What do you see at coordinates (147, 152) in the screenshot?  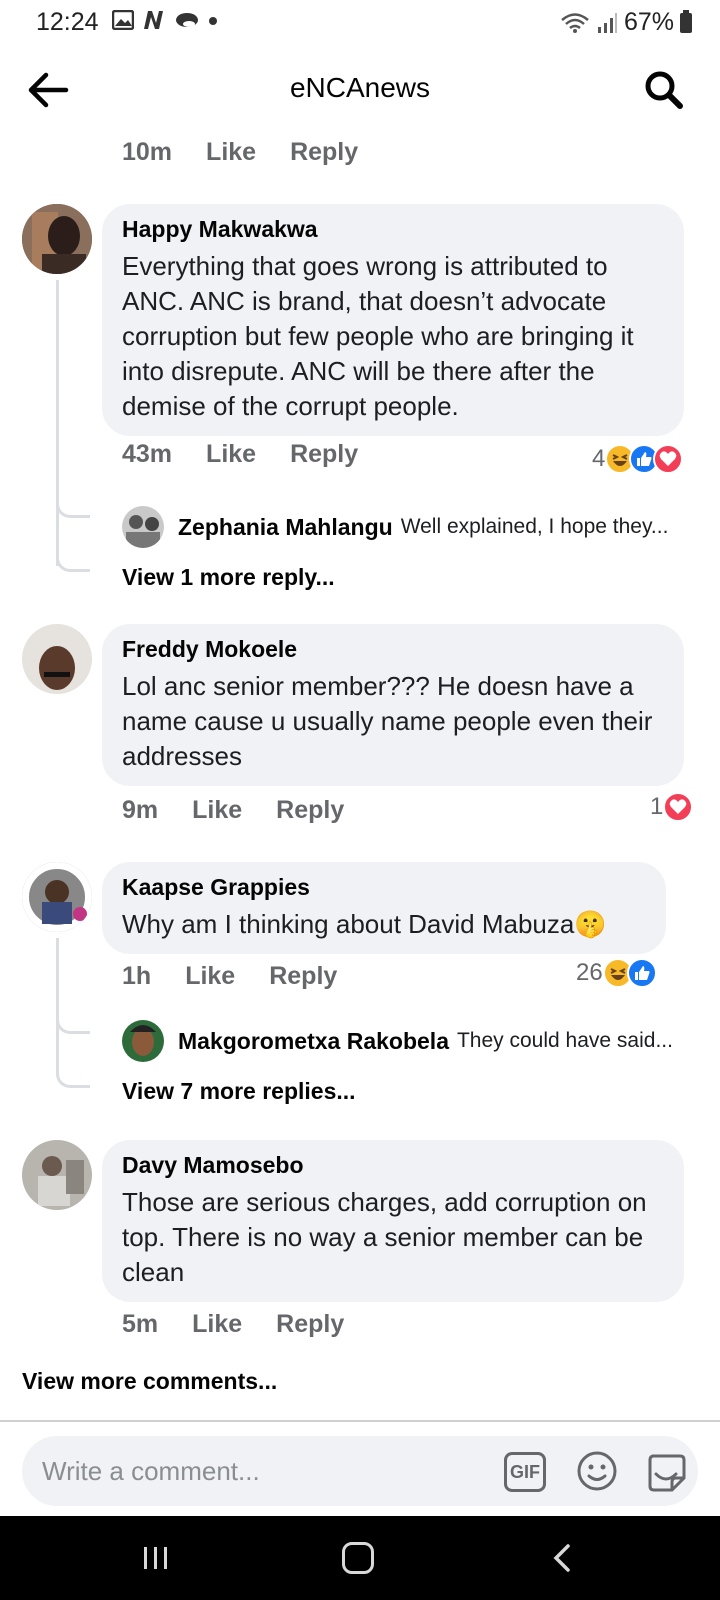 I see `comment-time: 10m` at bounding box center [147, 152].